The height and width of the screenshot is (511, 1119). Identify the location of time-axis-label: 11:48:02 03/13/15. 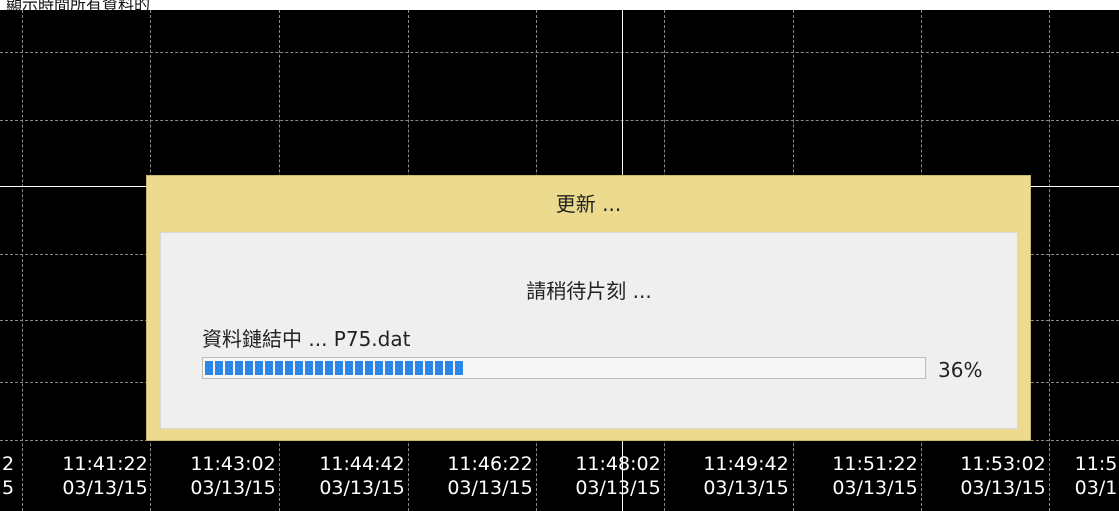
(618, 476).